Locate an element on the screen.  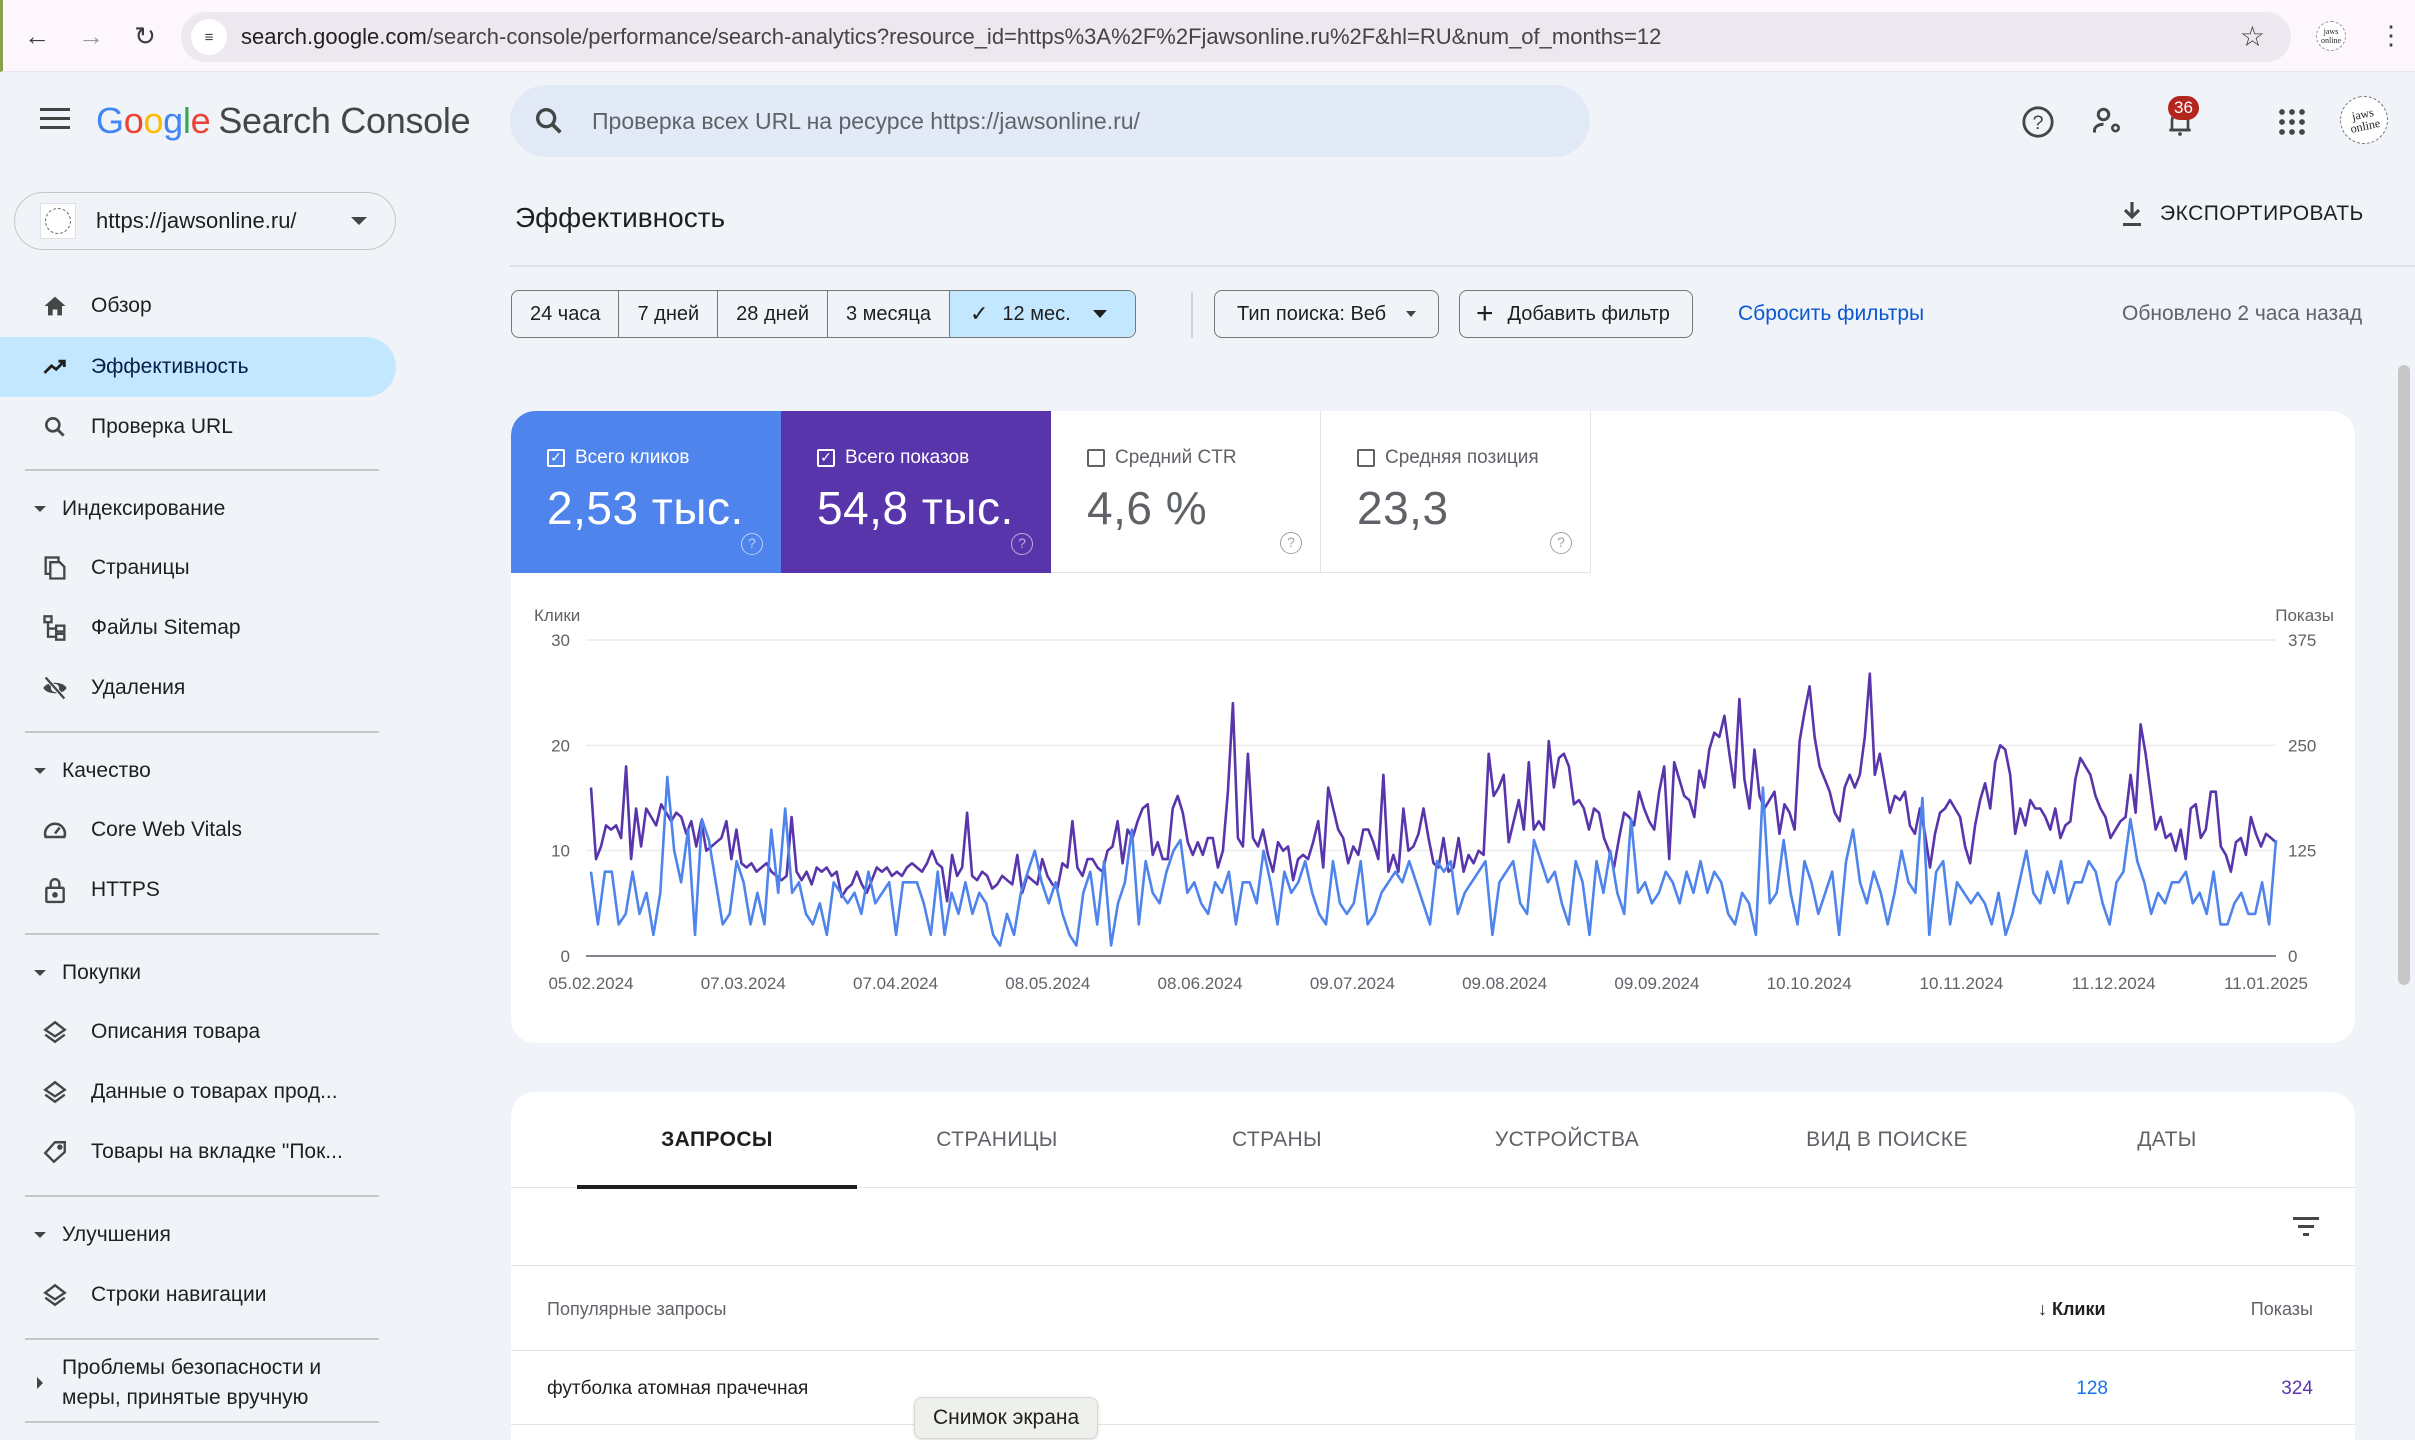
search-type-filter: Тип поиска: Веб is located at coordinates (1327, 314).